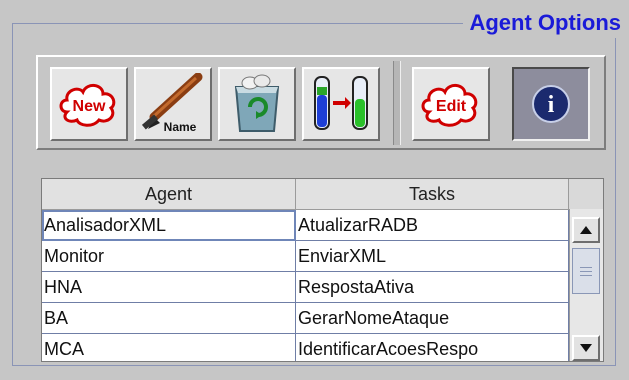 Image resolution: width=629 pixels, height=380 pixels. I want to click on agent-cell: AnalisadorXML, so click(169, 225).